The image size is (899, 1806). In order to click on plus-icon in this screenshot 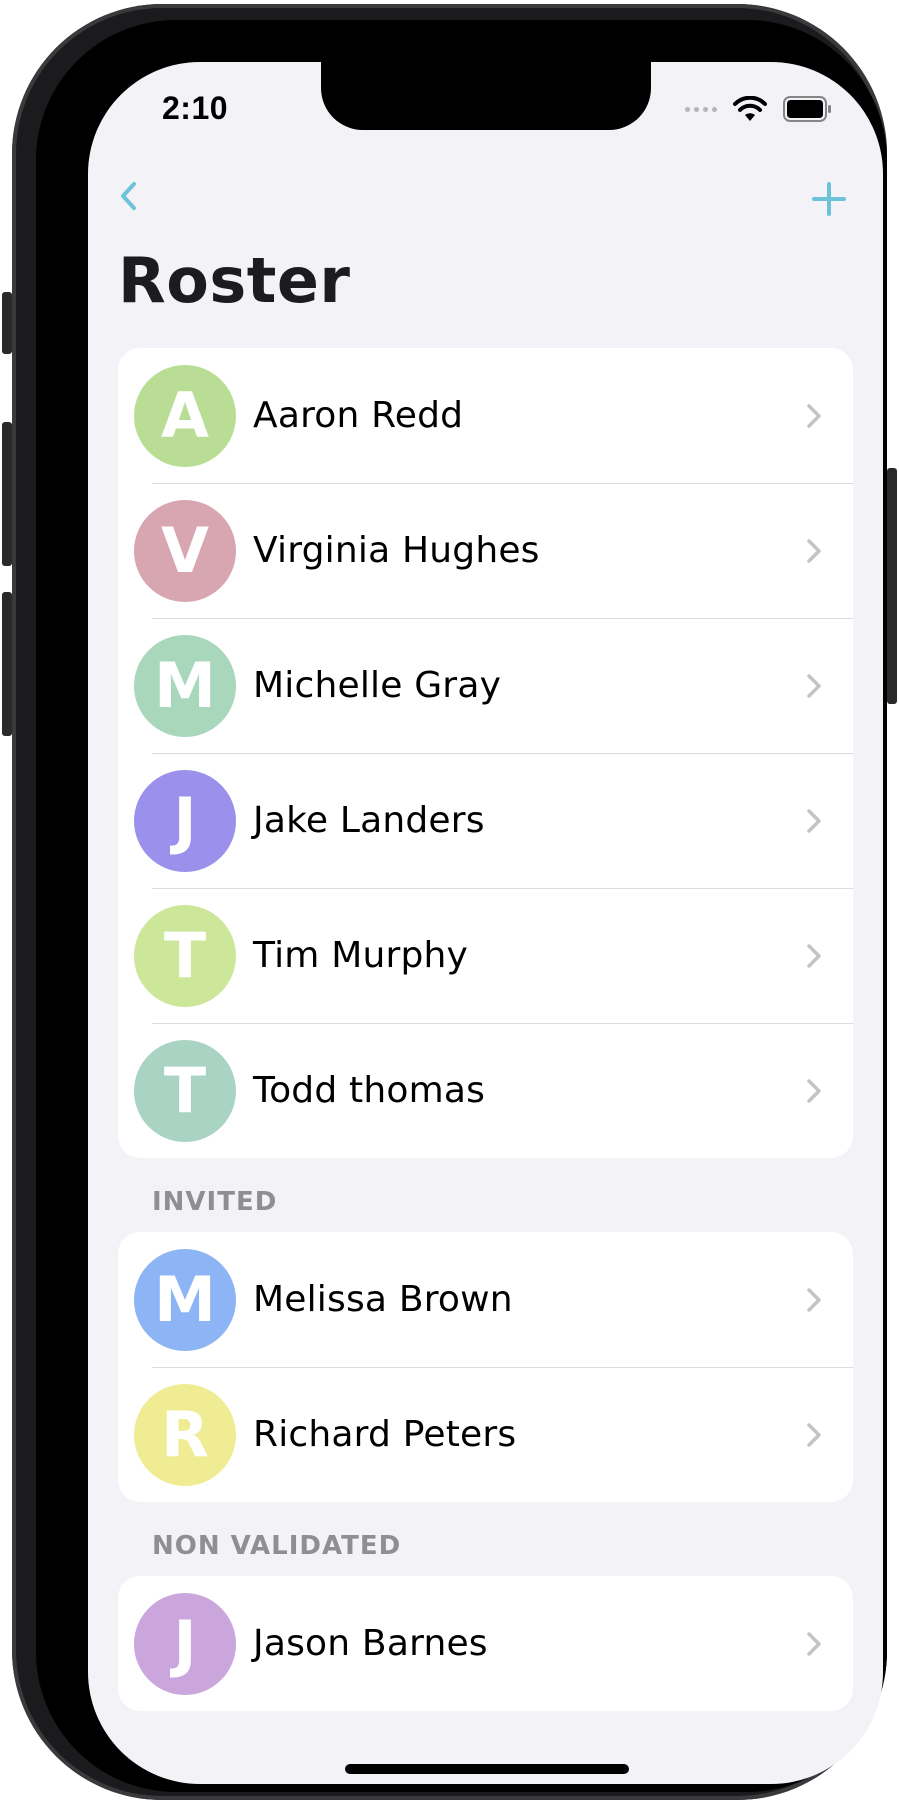, I will do `click(829, 199)`.